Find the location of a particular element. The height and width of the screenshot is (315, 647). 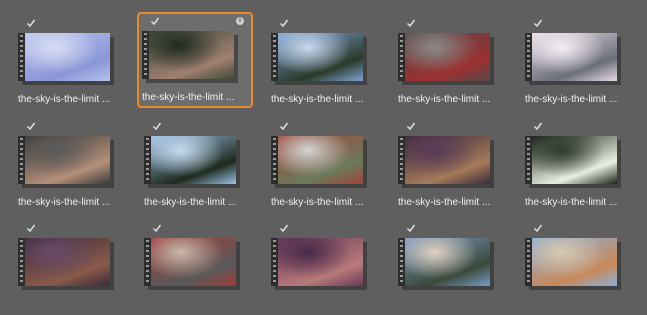

woman-portrait-clip-thumbnail is located at coordinates (574, 262).